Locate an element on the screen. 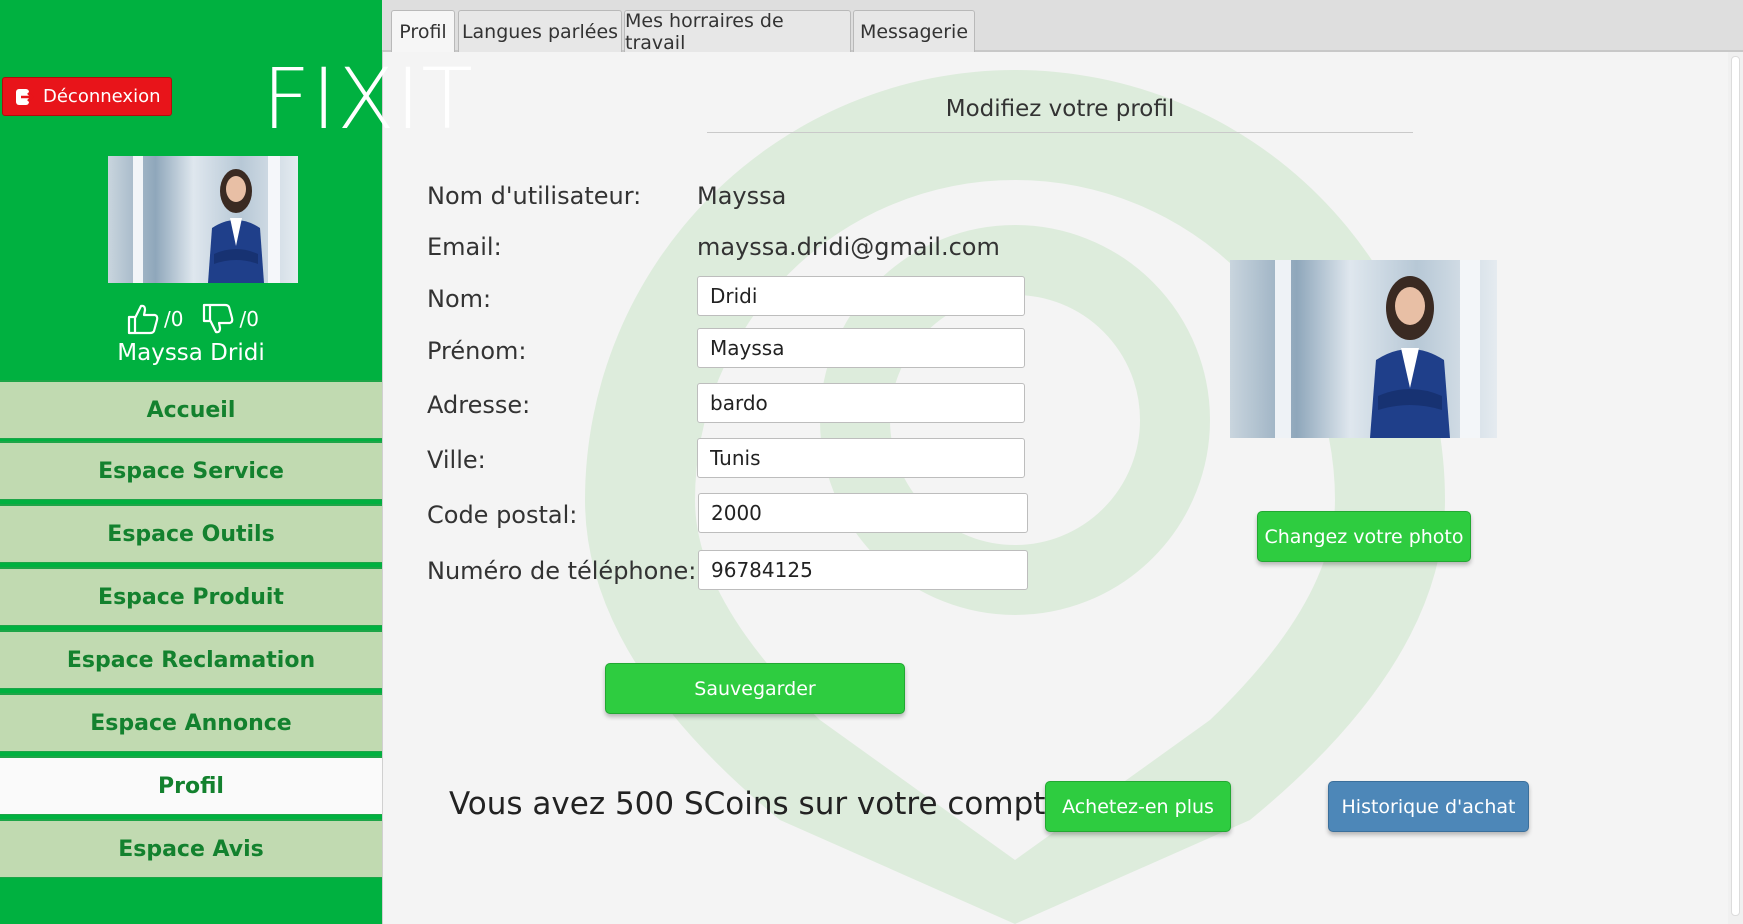  likes-count: /0 is located at coordinates (174, 319).